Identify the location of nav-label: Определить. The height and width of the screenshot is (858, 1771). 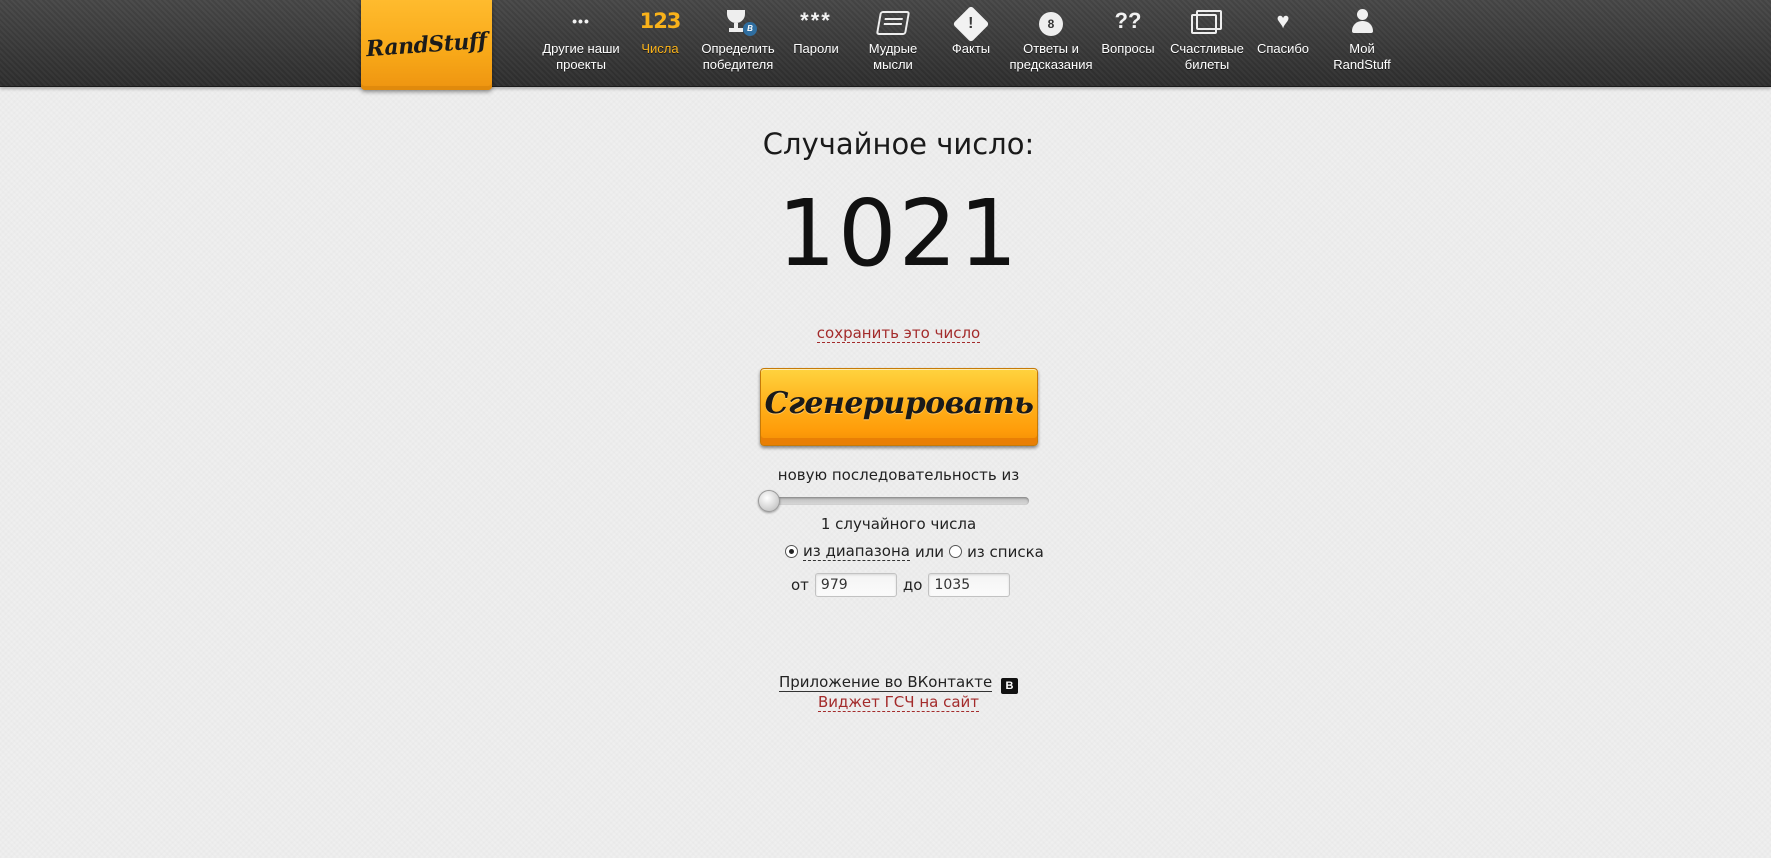
(738, 48).